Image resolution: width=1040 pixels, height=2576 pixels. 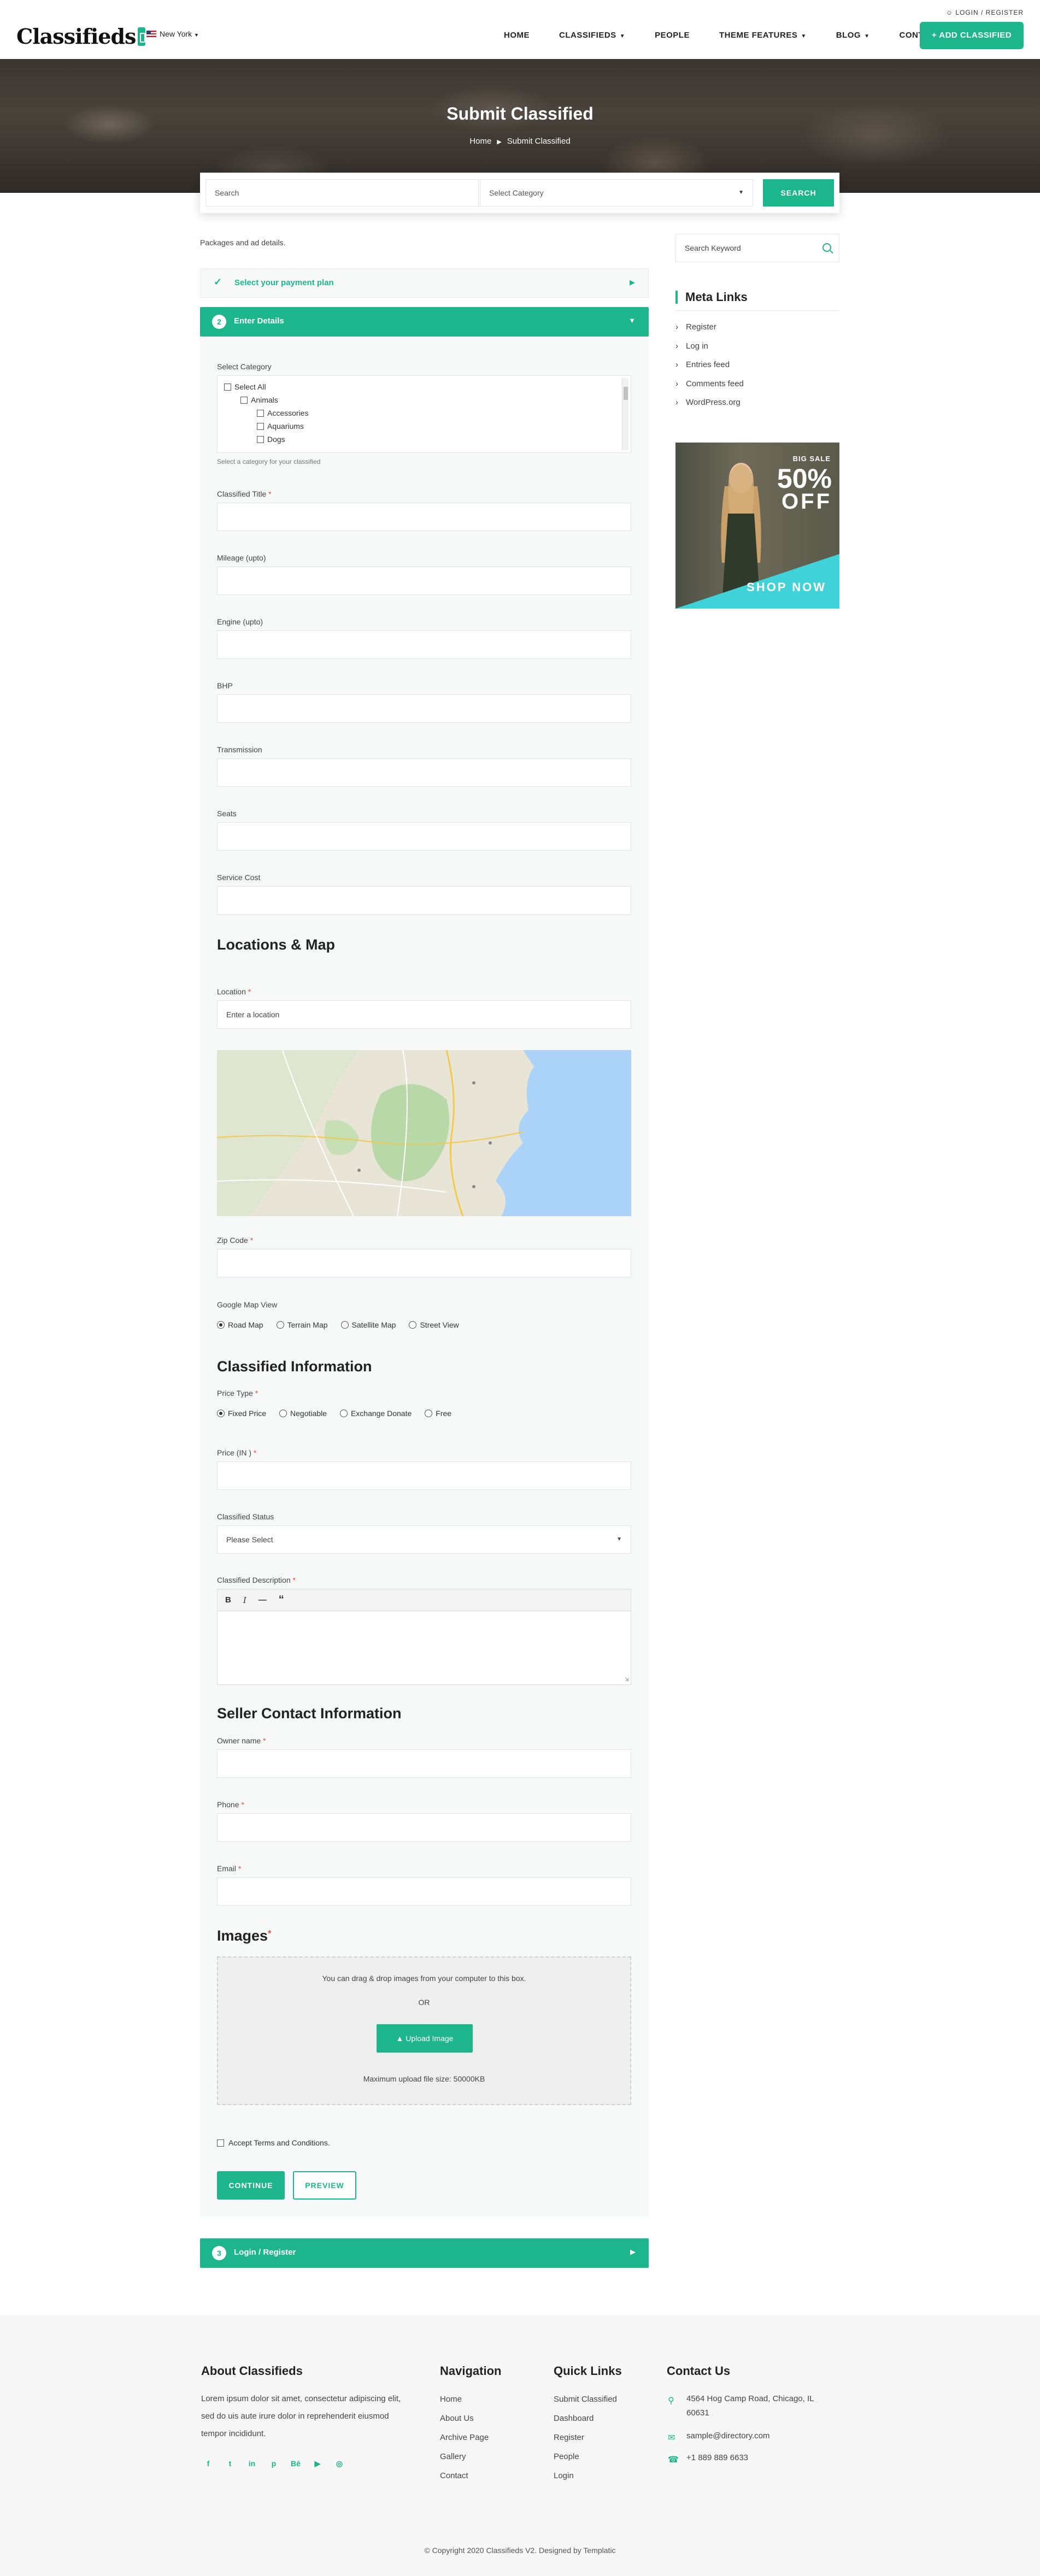 I want to click on mileage-input, so click(x=424, y=581).